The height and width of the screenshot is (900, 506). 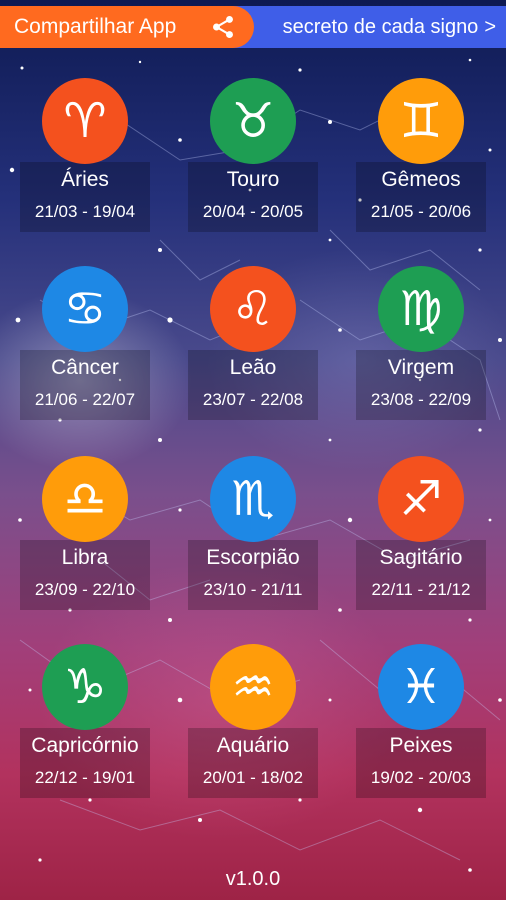 I want to click on zodiac-symbol-icon: ♊, so click(x=421, y=121).